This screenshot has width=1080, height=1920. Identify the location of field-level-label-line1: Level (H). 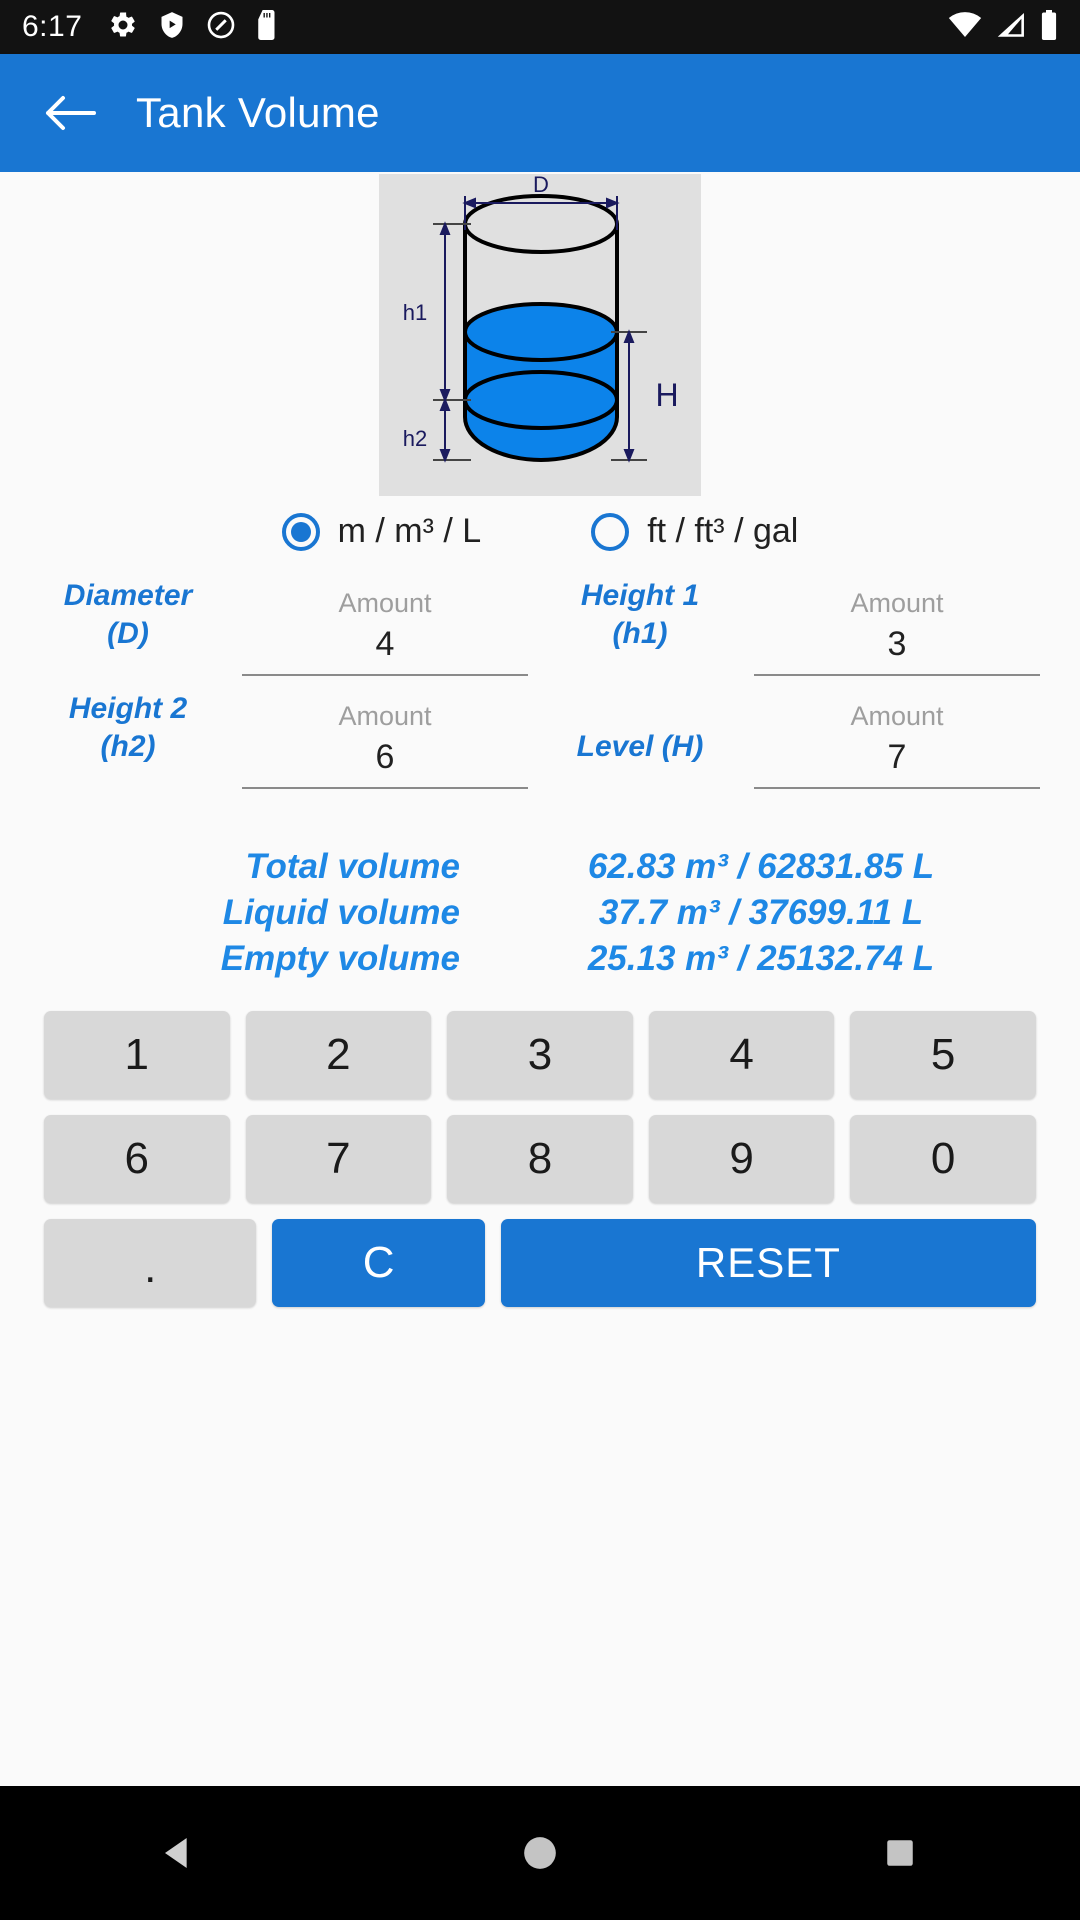
(640, 747).